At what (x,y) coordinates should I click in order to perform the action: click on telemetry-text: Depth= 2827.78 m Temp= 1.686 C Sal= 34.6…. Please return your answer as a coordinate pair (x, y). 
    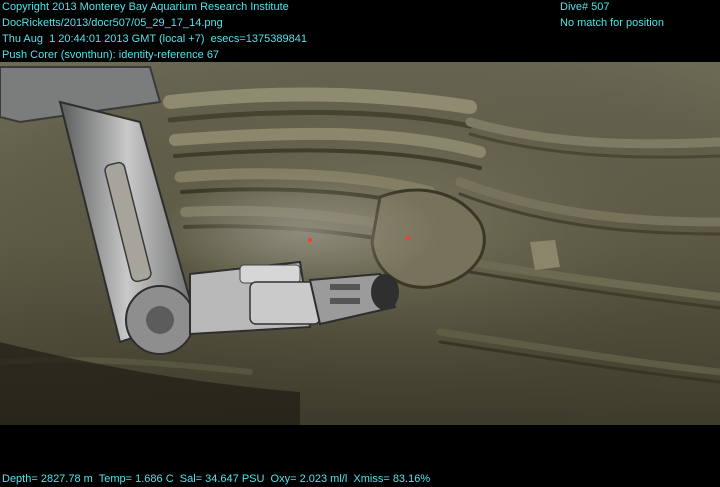
    Looking at the image, I should click on (216, 479).